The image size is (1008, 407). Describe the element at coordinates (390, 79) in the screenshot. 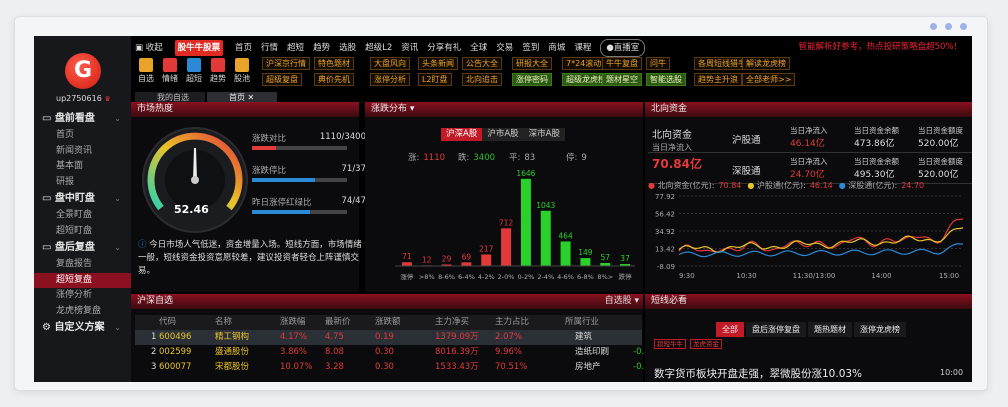

I see `quick-link: 涨停分析` at that location.